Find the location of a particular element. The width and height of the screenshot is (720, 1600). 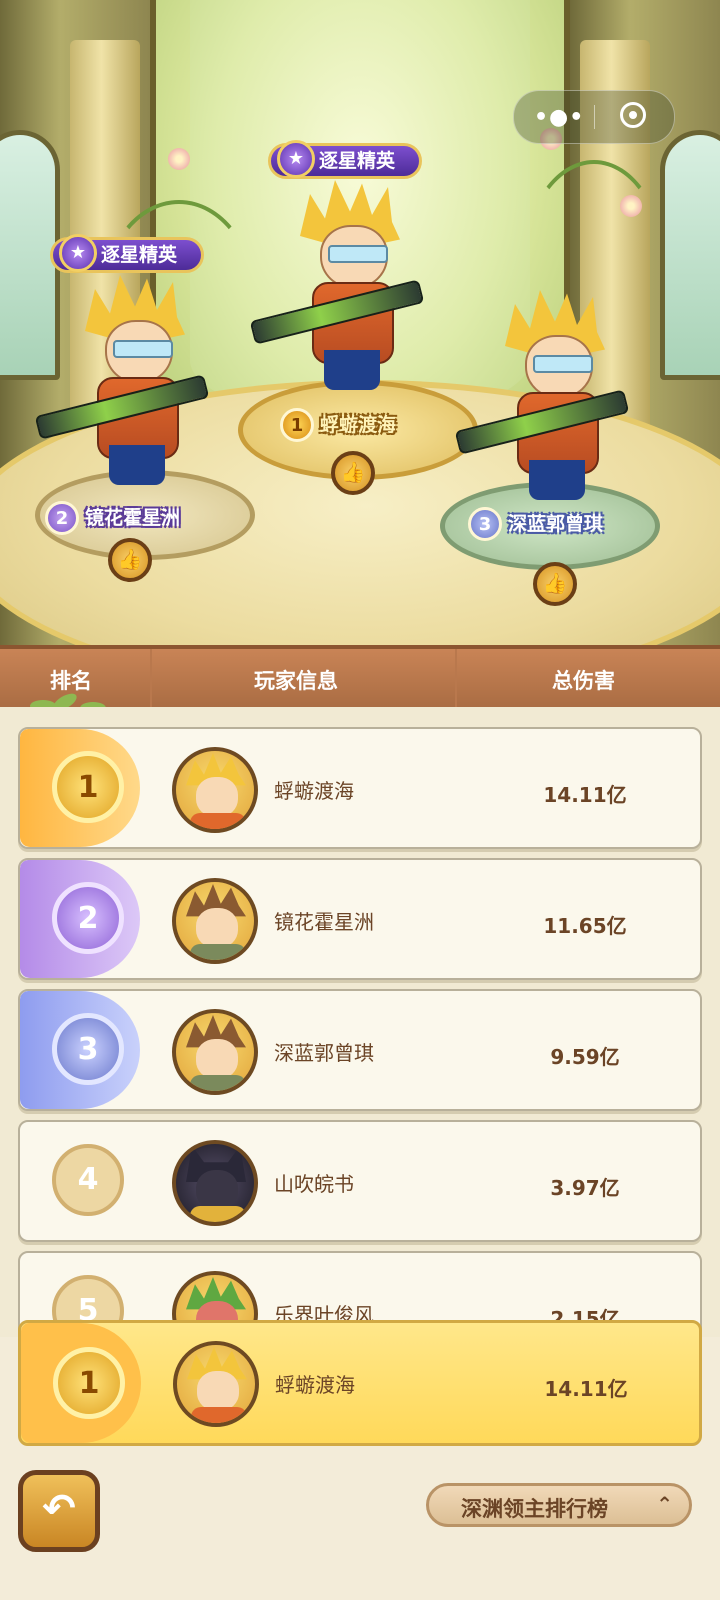

close-mini-program-icon is located at coordinates (633, 115).